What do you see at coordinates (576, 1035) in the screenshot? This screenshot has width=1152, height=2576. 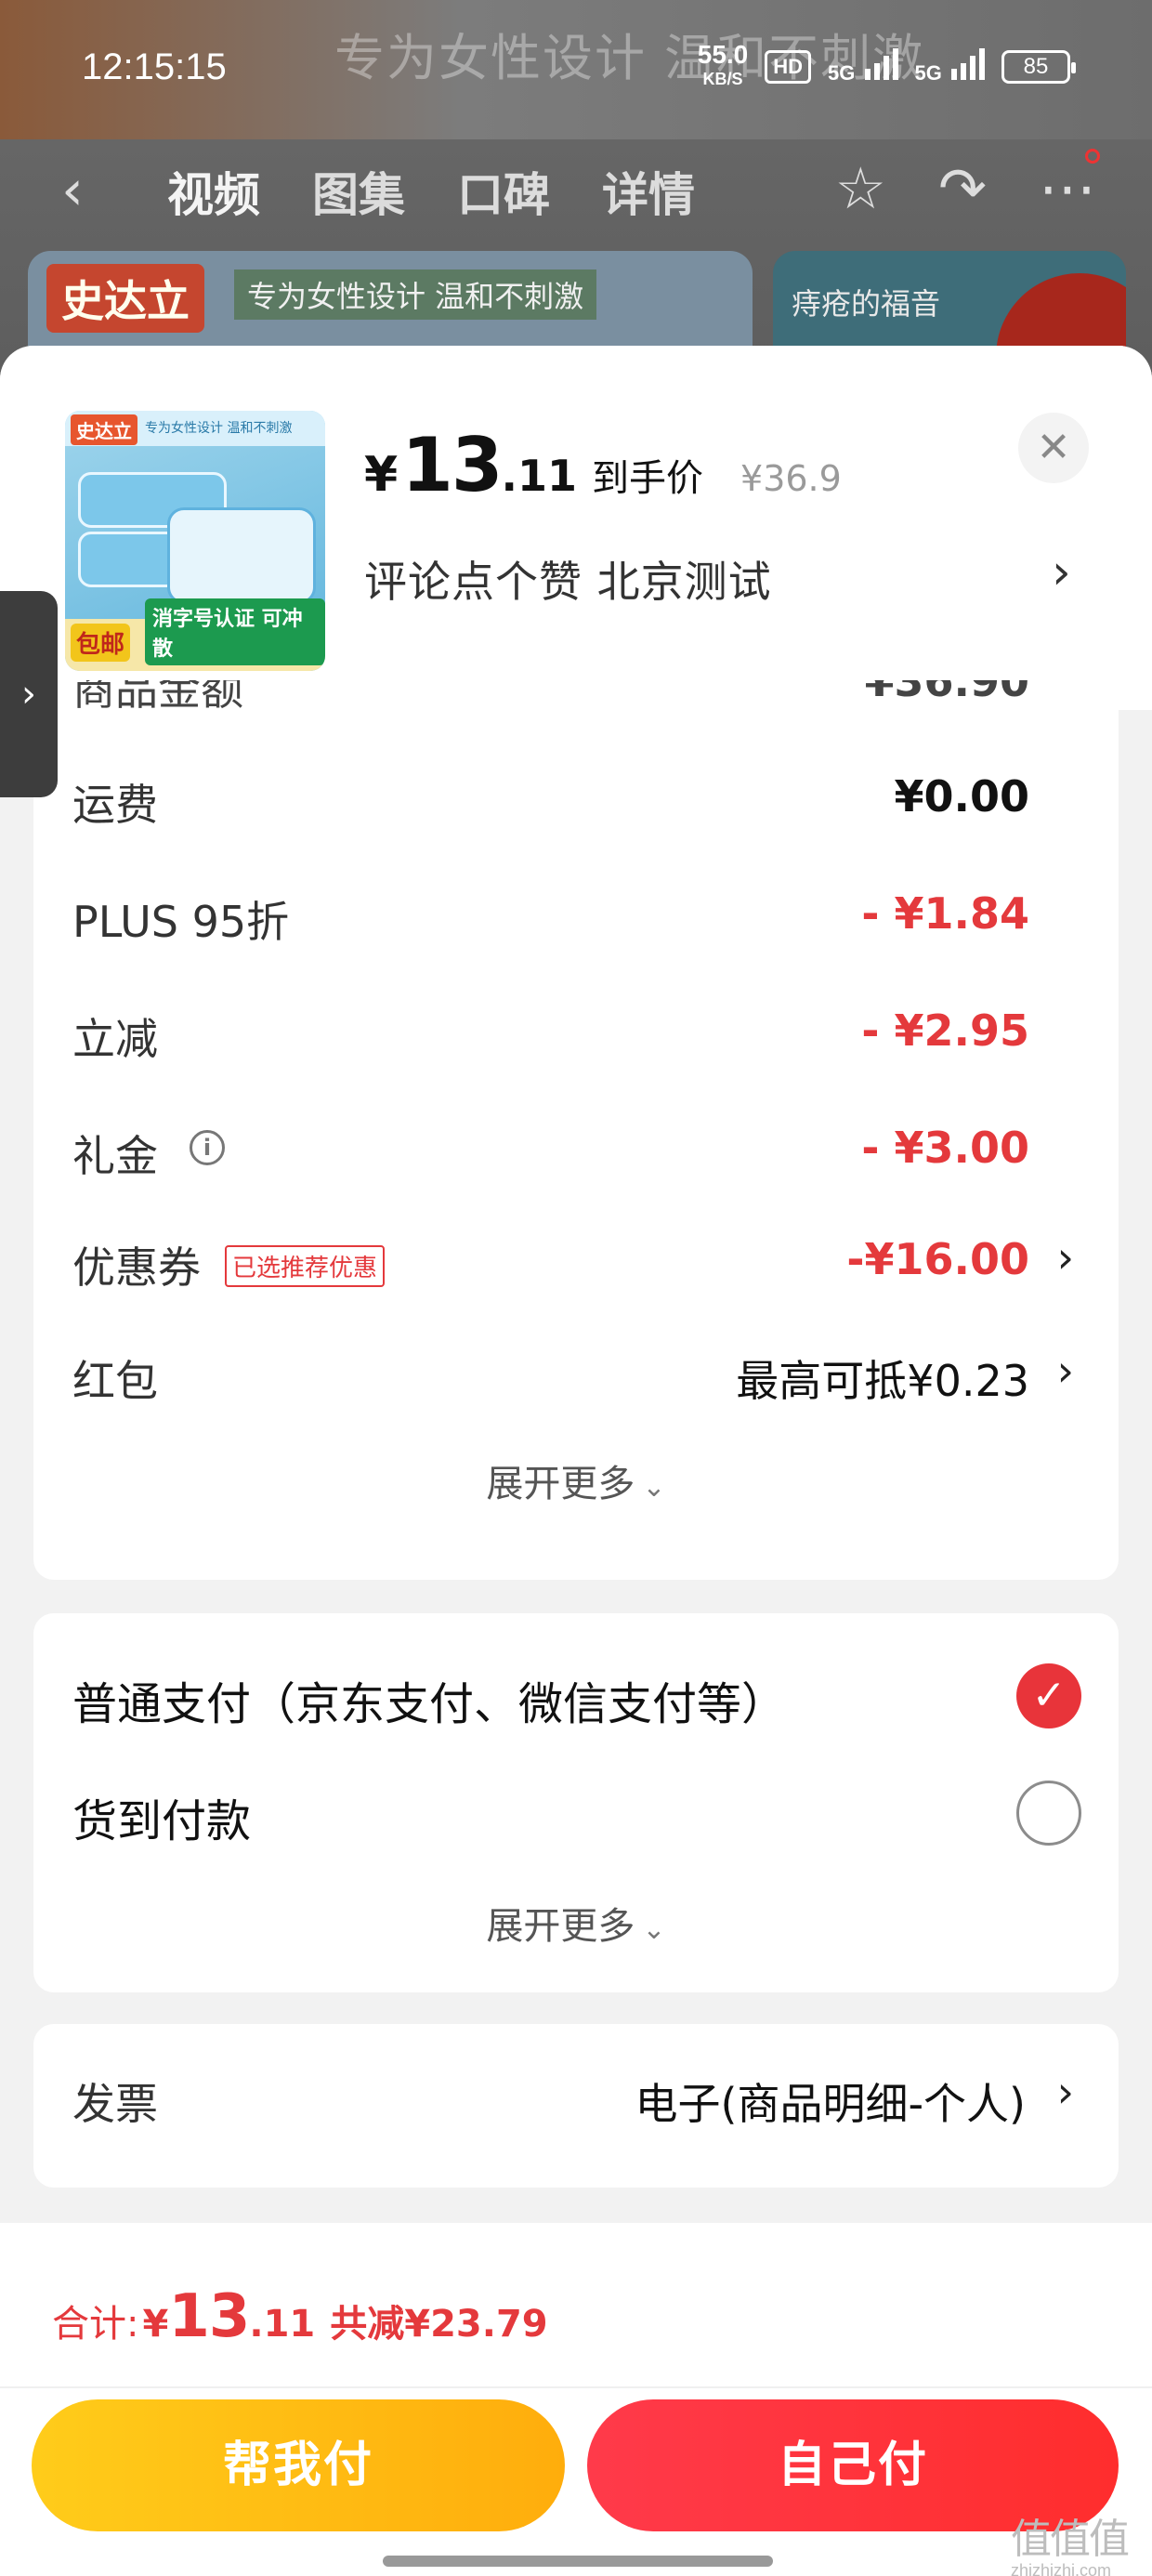 I see `summary-row-instant-discount: 立减 - ¥2.95` at bounding box center [576, 1035].